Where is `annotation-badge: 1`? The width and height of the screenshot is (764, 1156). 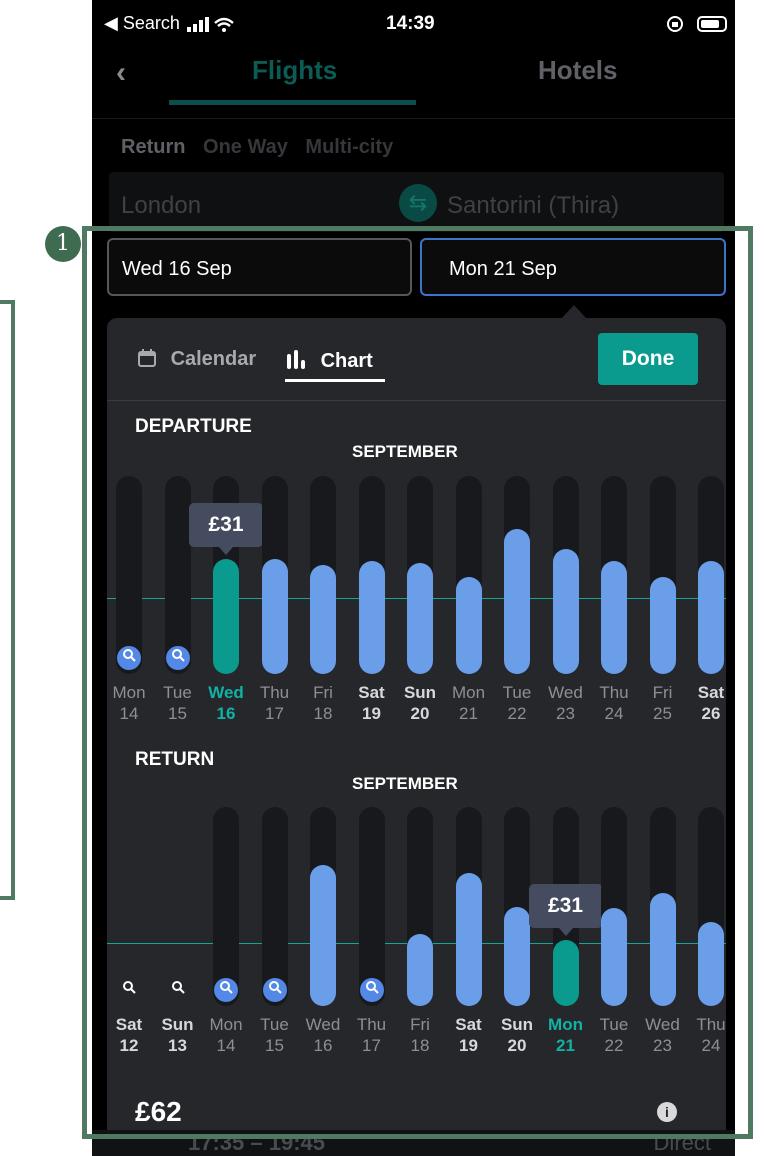
annotation-badge: 1 is located at coordinates (63, 244).